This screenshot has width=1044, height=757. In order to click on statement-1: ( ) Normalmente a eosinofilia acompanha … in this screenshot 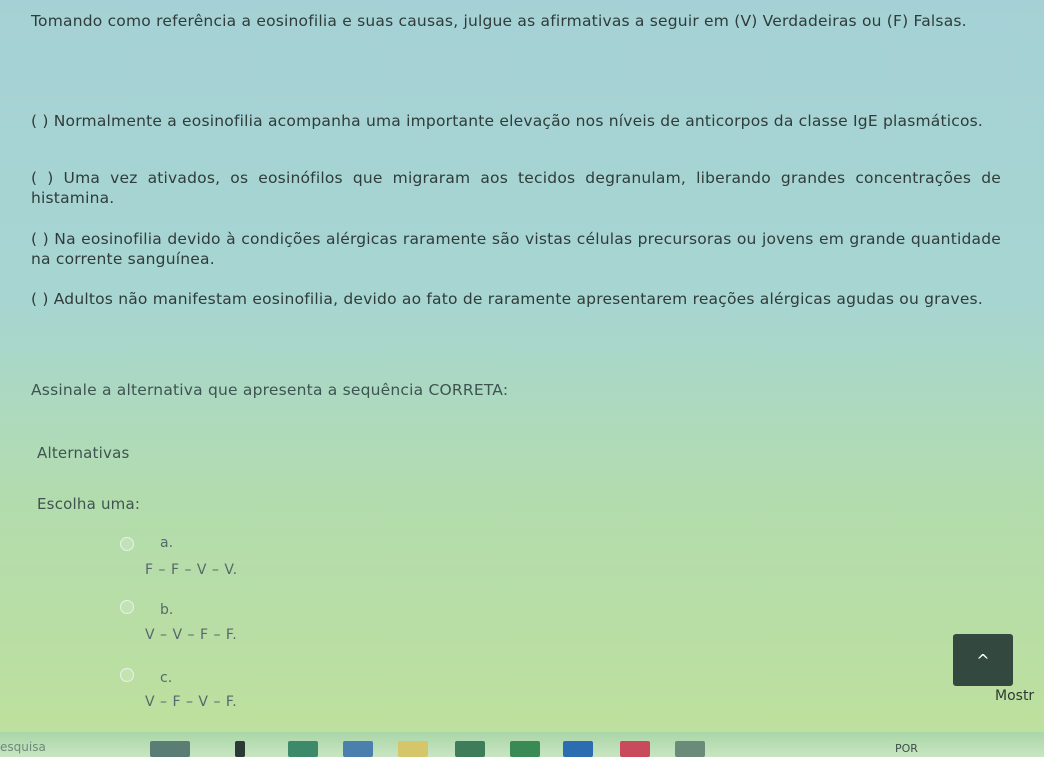, I will do `click(507, 121)`.